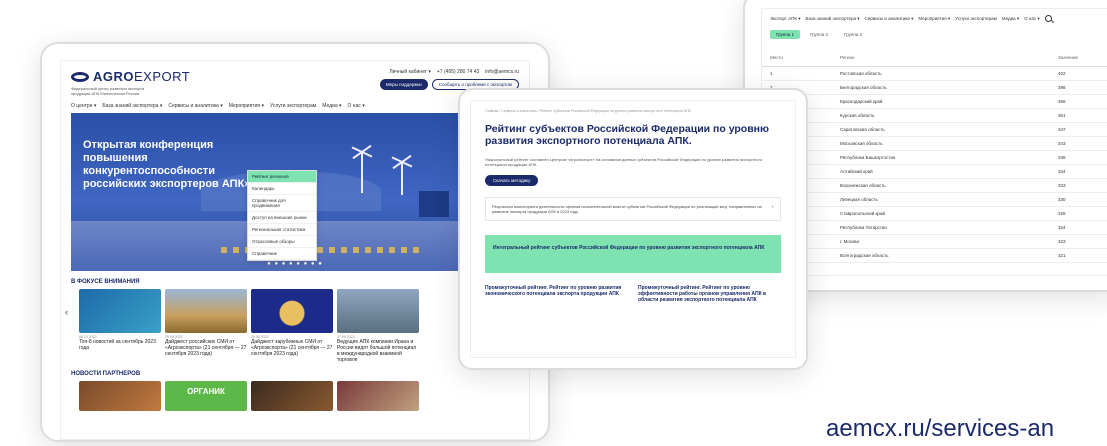 The image size is (1107, 446). What do you see at coordinates (195, 106) in the screenshot?
I see `nav-item-services: Сервисы и аналитика ▾` at bounding box center [195, 106].